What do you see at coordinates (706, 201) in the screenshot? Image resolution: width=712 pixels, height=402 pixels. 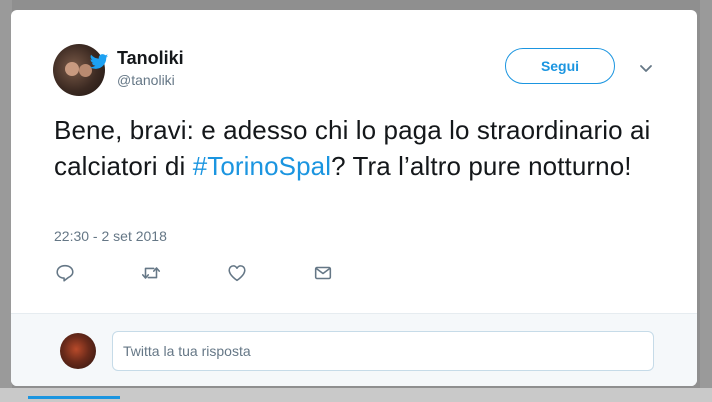 I see `page-backdrop-right` at bounding box center [706, 201].